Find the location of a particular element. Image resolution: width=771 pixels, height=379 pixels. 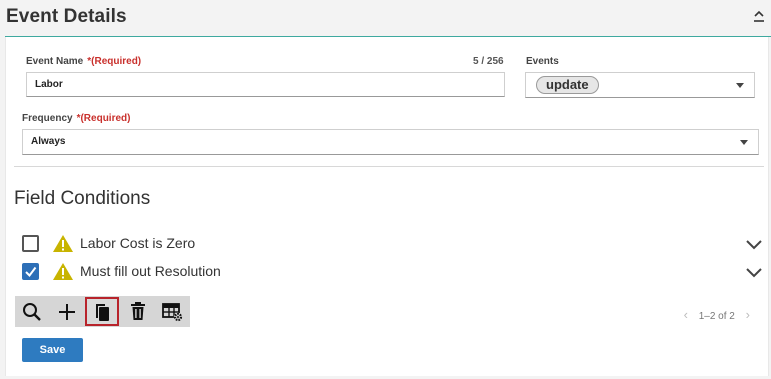

collapse-icon is located at coordinates (759, 17).